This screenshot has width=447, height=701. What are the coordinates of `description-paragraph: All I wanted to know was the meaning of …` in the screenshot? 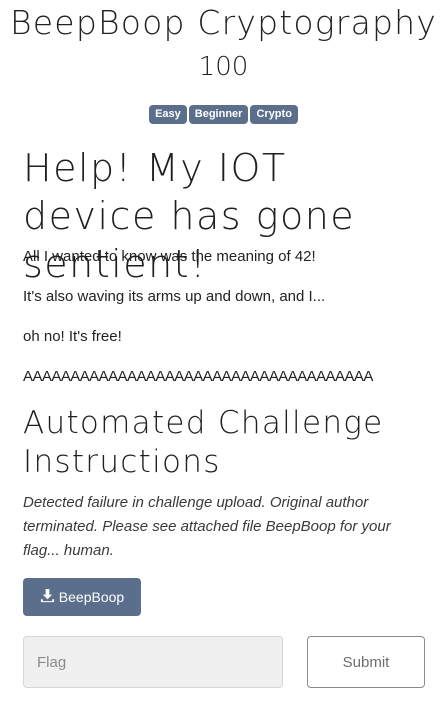 It's located at (169, 256).